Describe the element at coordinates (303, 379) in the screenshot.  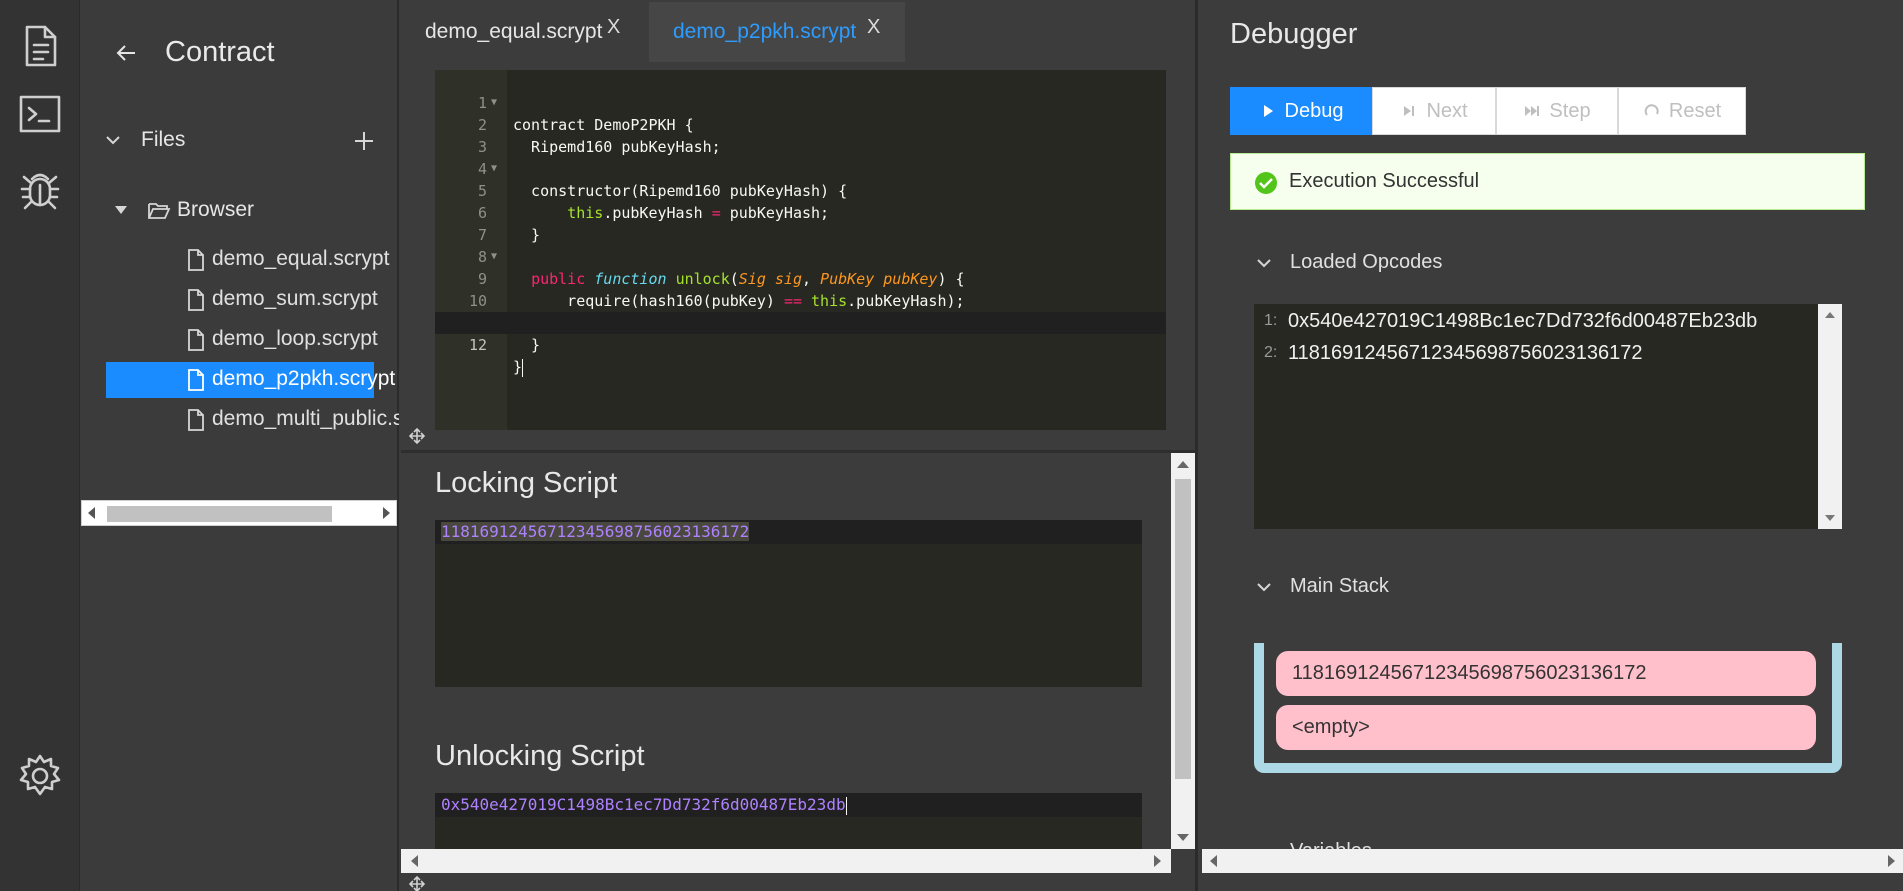
I see `file-label: demo_p2pkh.scrypt` at that location.